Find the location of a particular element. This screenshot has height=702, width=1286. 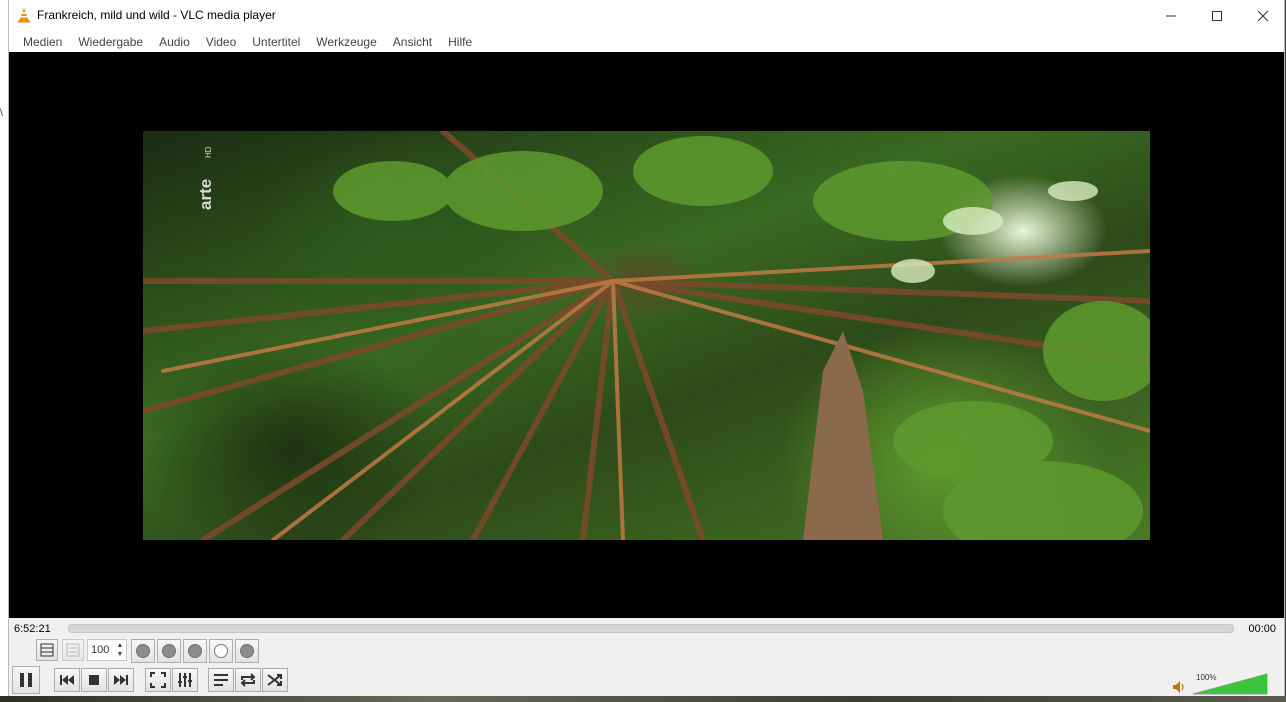

pause-icon is located at coordinates (26, 680).